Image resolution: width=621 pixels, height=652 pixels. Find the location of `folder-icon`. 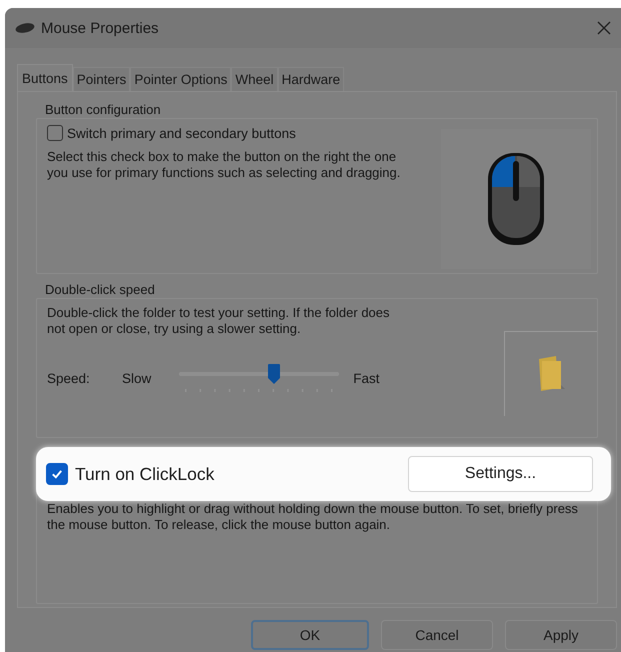

folder-icon is located at coordinates (551, 374).